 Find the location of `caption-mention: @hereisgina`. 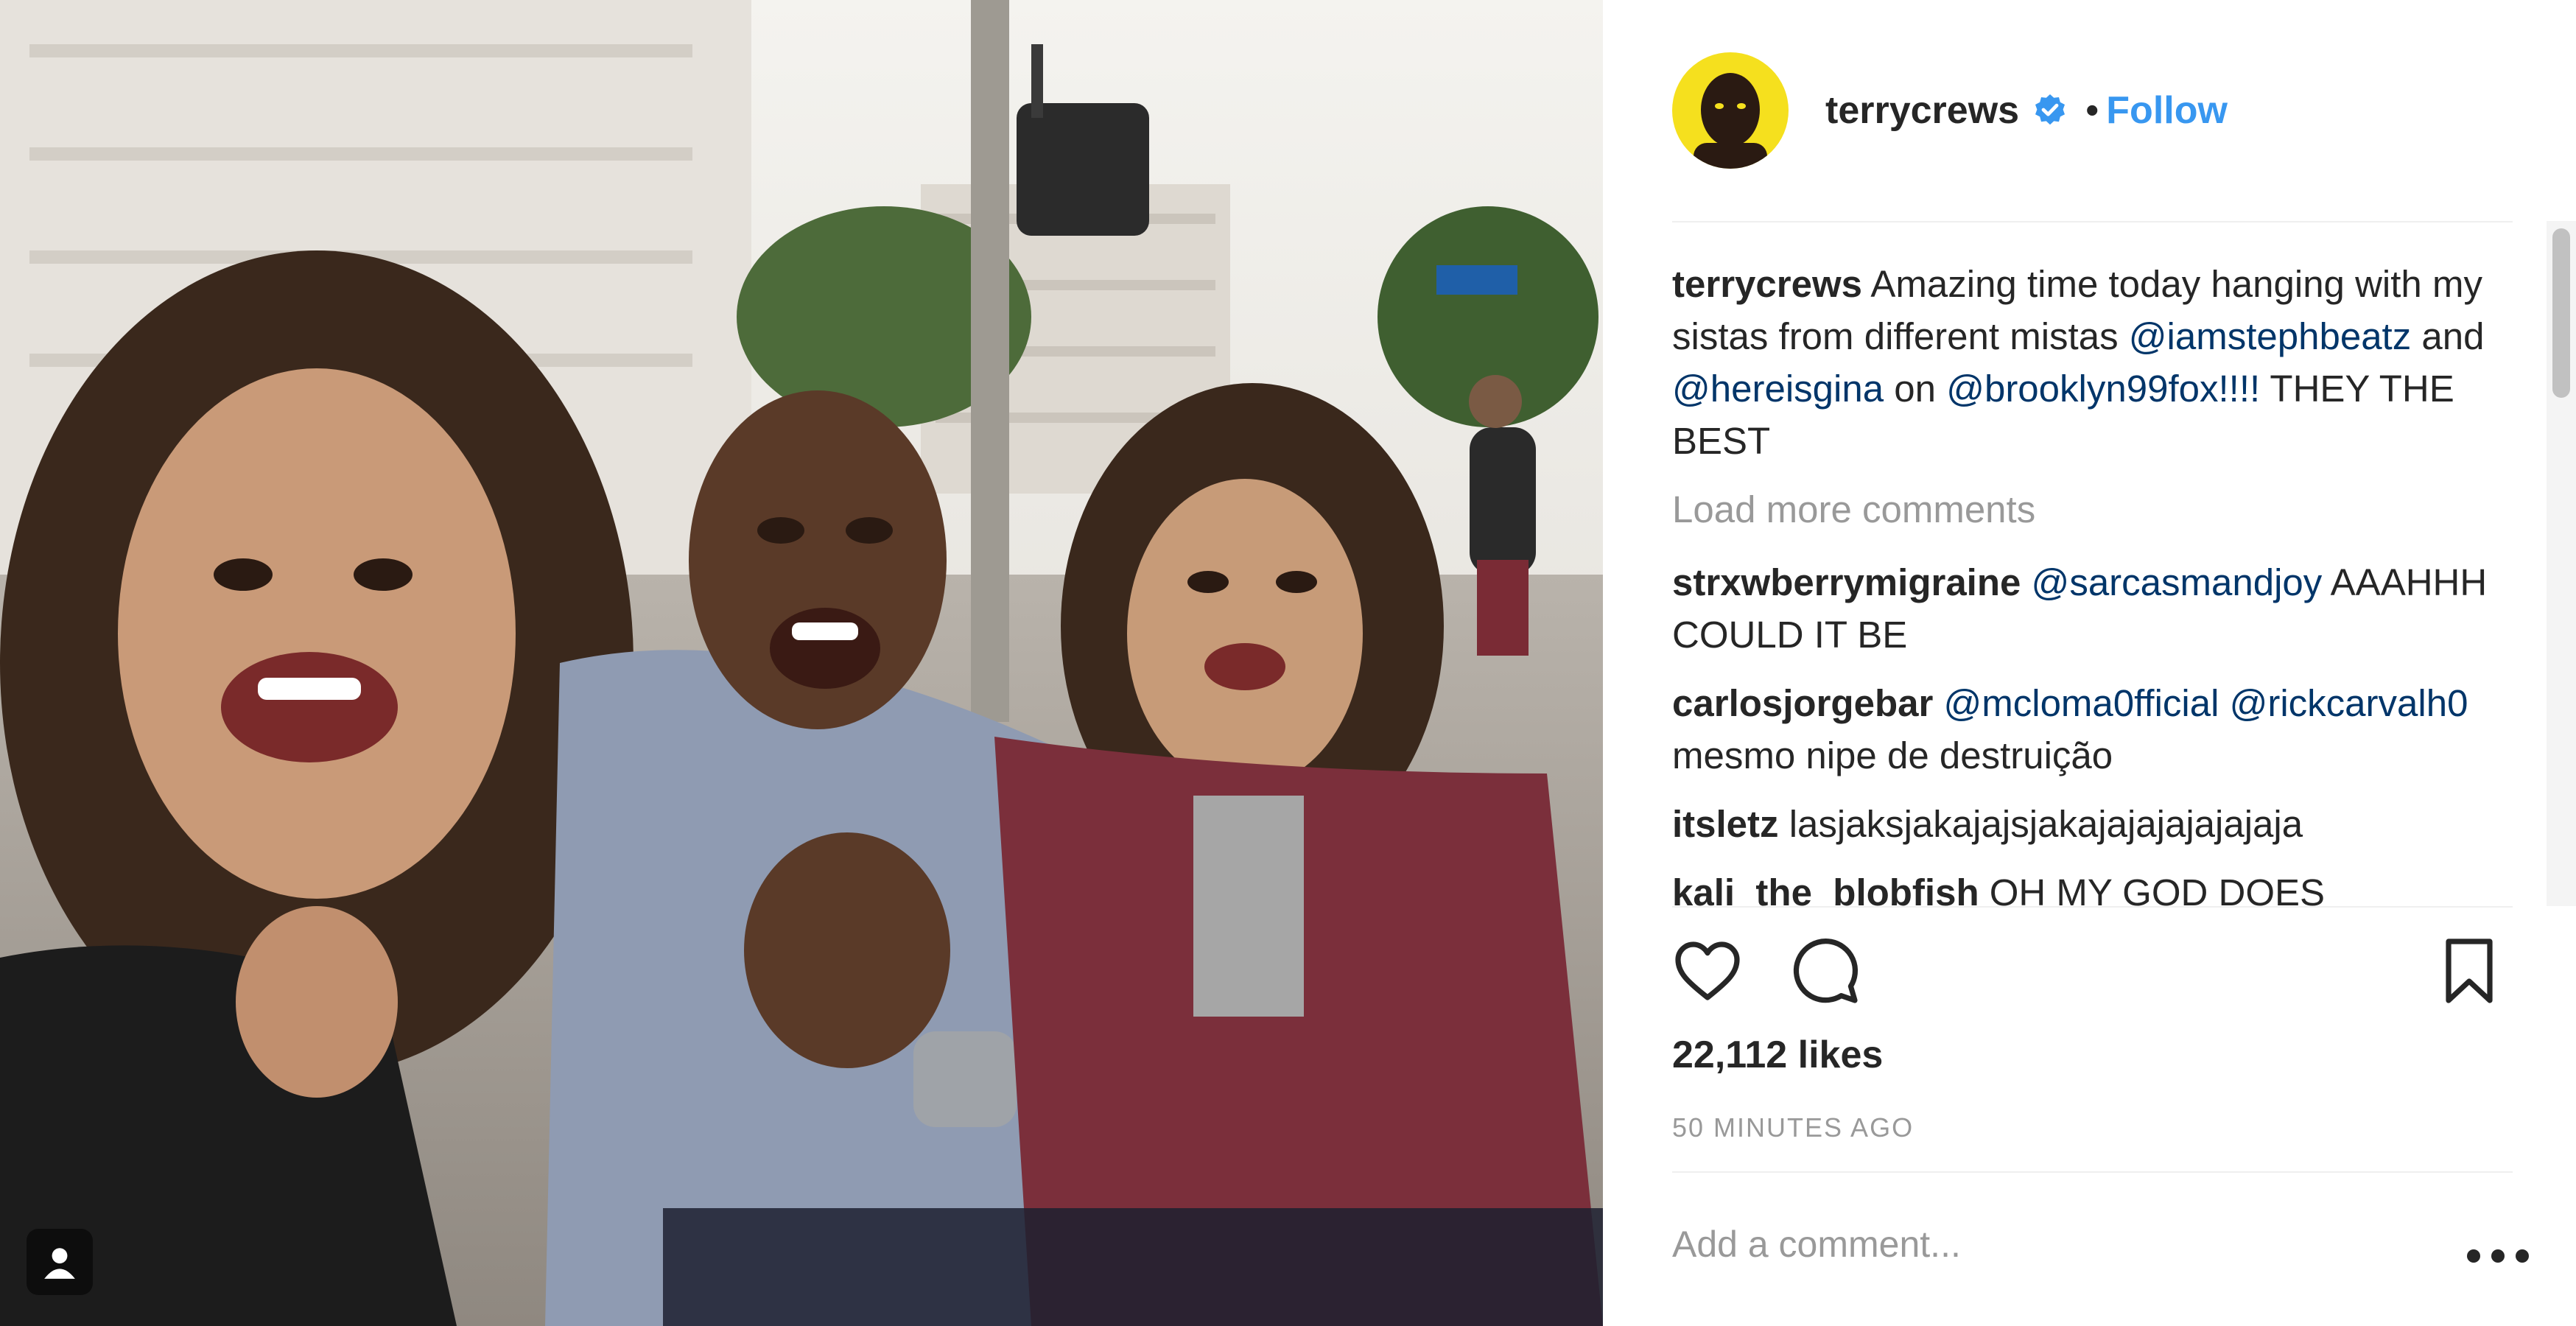

caption-mention: @hereisgina is located at coordinates (1778, 389).